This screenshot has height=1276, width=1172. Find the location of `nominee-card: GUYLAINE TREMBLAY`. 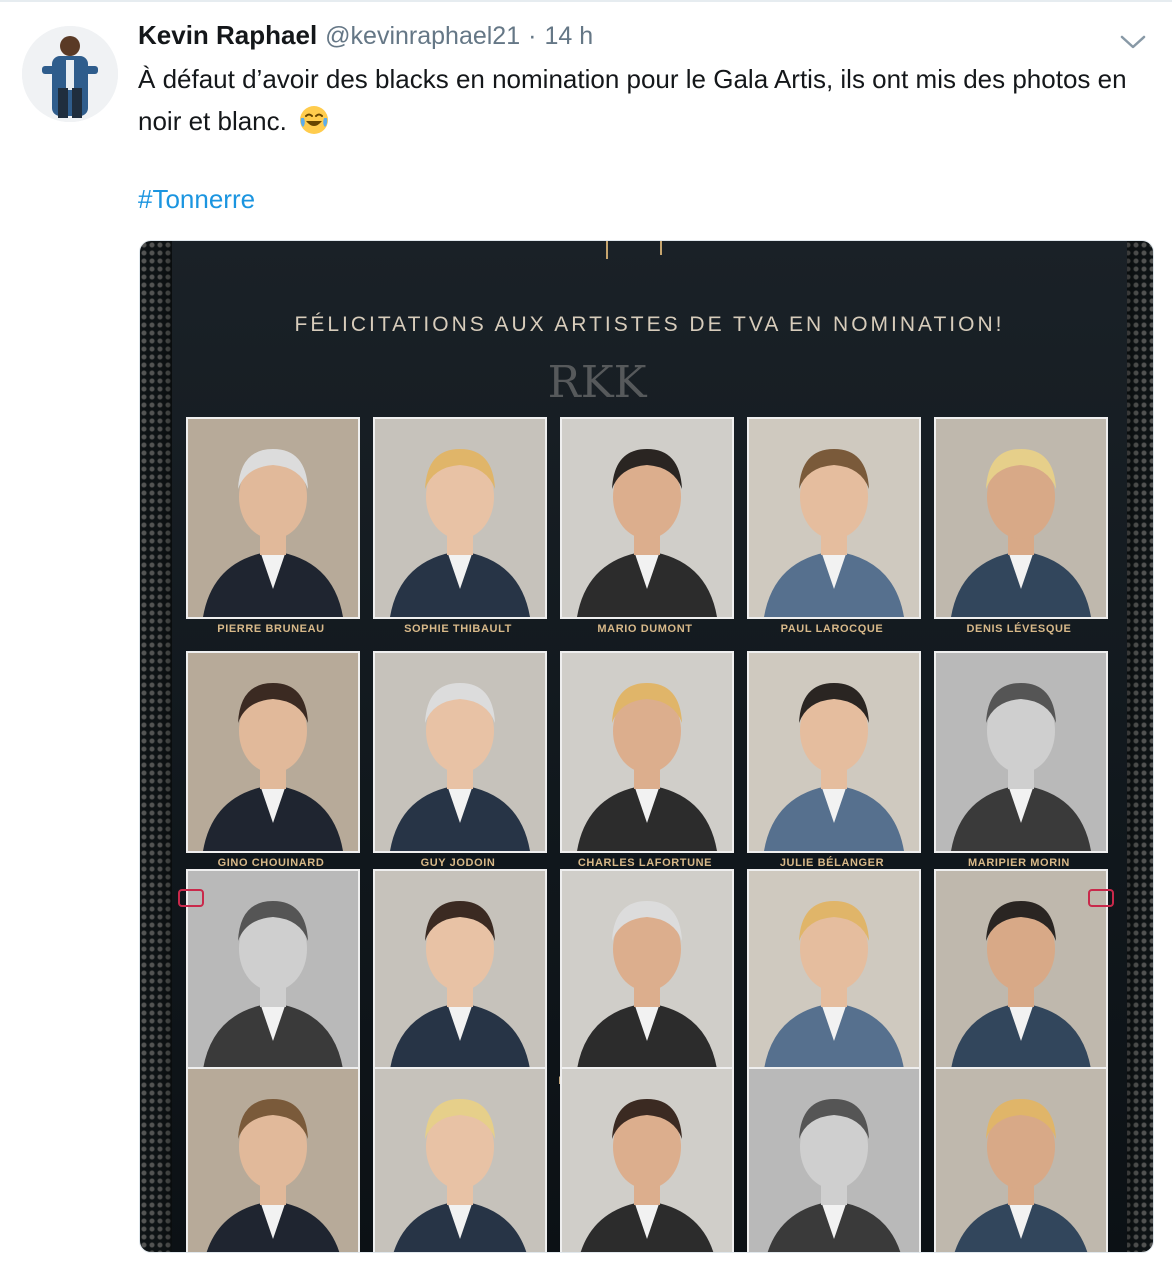

nominee-card: GUYLAINE TREMBLAY is located at coordinates (1021, 981).